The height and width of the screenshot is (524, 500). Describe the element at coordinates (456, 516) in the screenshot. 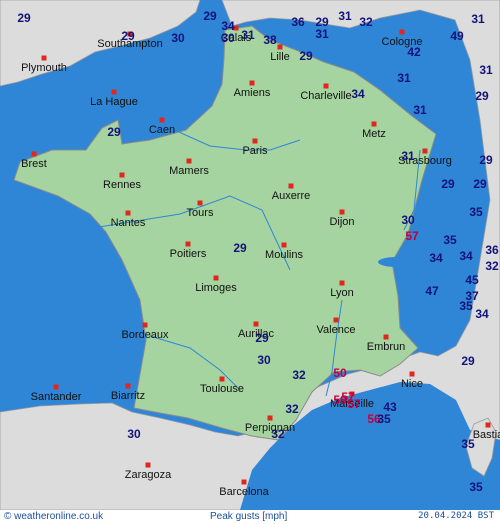

I see `date-stamp: 20.04.2024 BST` at that location.